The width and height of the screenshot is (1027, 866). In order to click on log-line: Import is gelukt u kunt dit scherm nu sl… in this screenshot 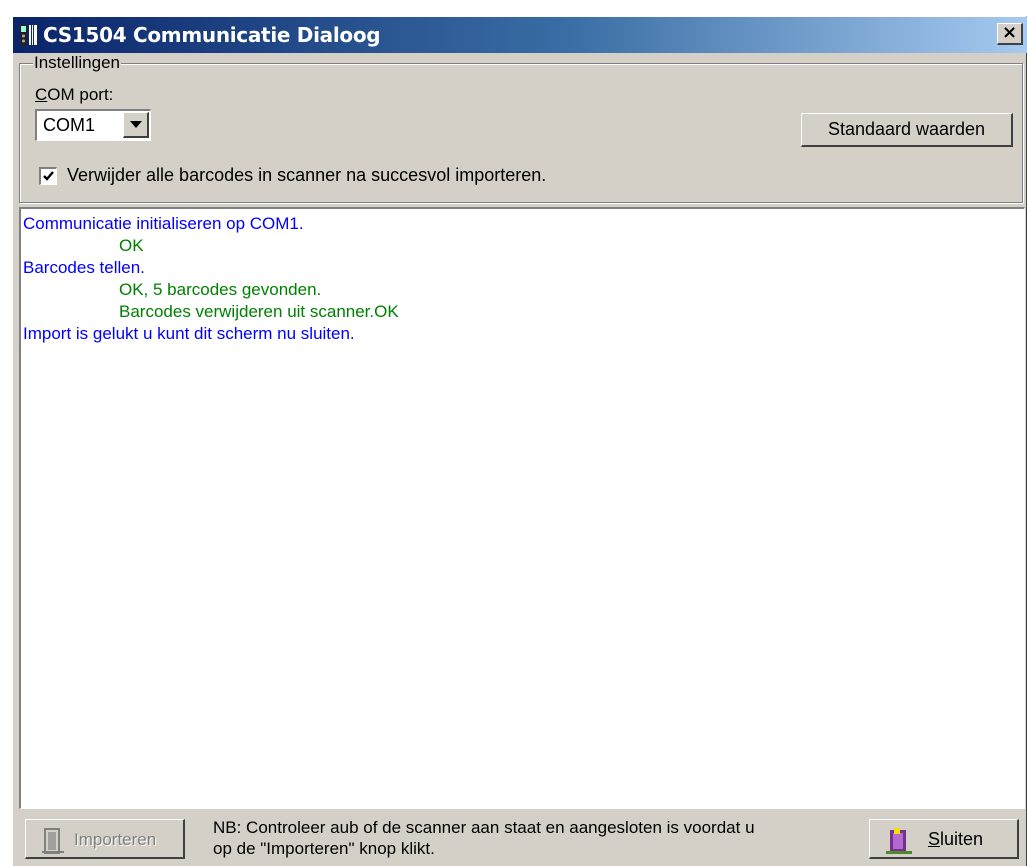, I will do `click(189, 333)`.